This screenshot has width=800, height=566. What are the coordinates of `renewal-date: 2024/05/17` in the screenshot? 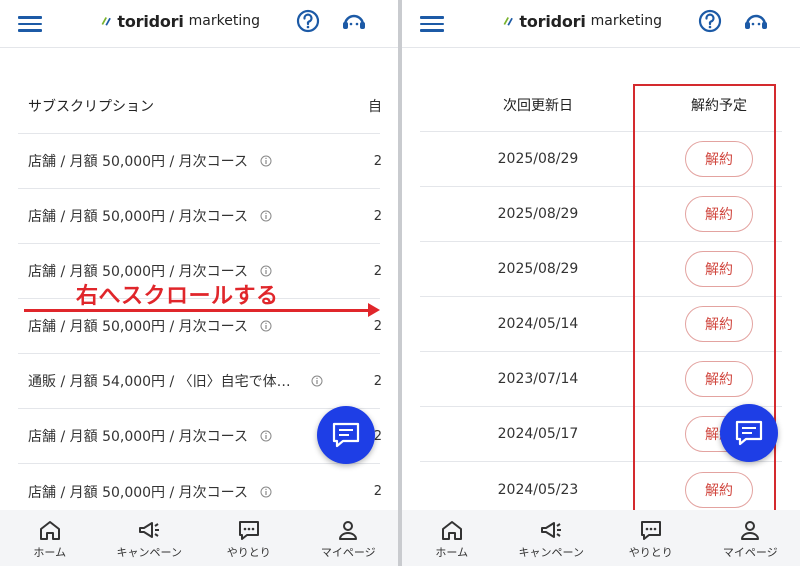 It's located at (538, 434).